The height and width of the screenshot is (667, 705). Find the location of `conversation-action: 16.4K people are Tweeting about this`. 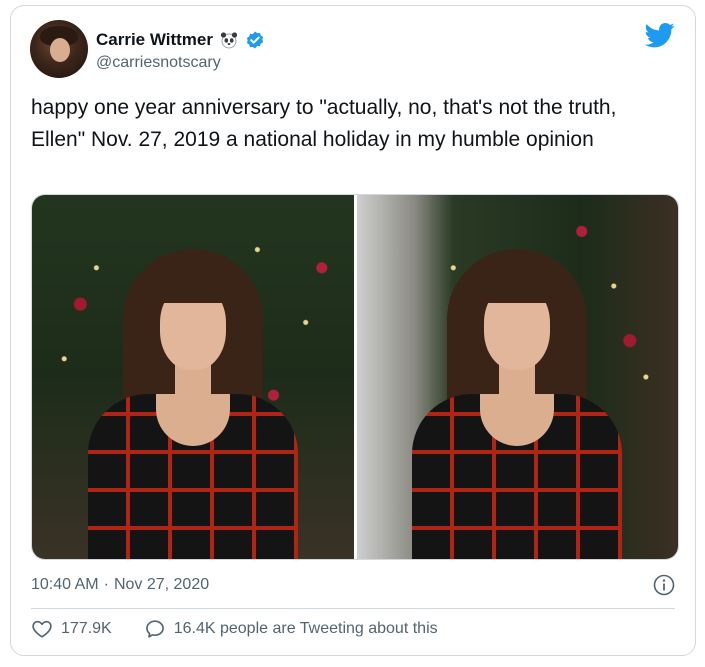

conversation-action: 16.4K people are Tweeting about this is located at coordinates (291, 629).